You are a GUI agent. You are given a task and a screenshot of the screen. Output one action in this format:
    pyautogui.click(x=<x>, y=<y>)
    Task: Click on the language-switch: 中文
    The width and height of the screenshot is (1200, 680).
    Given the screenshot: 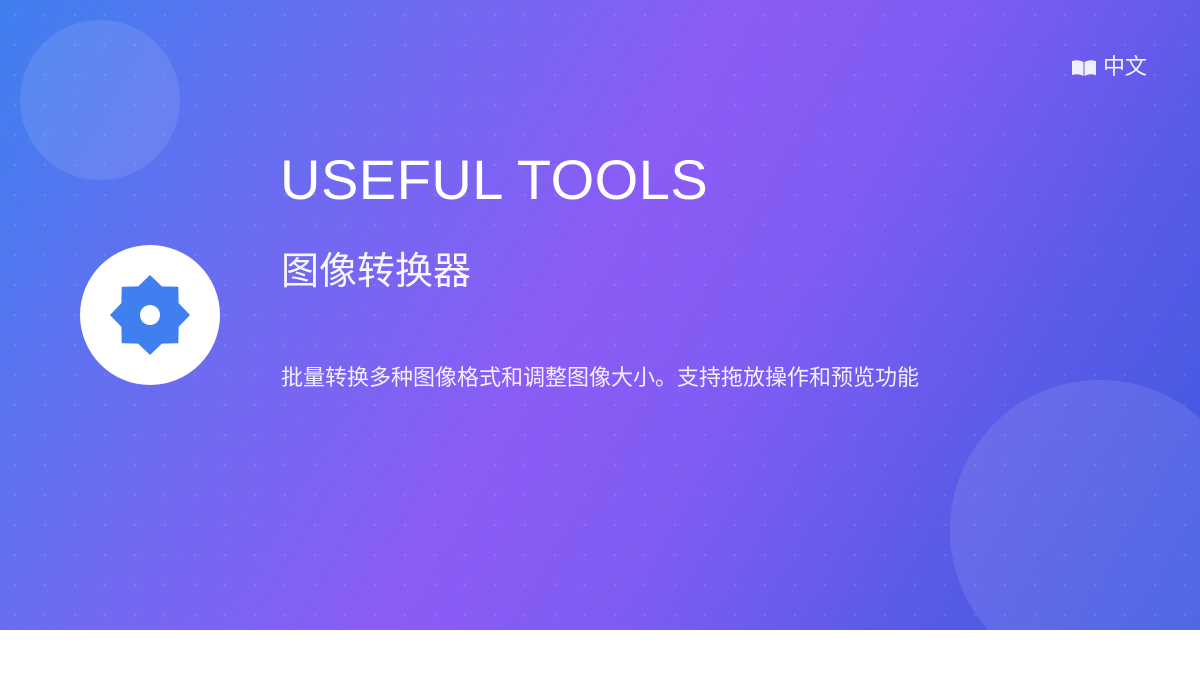 What is the action you would take?
    pyautogui.click(x=1109, y=68)
    